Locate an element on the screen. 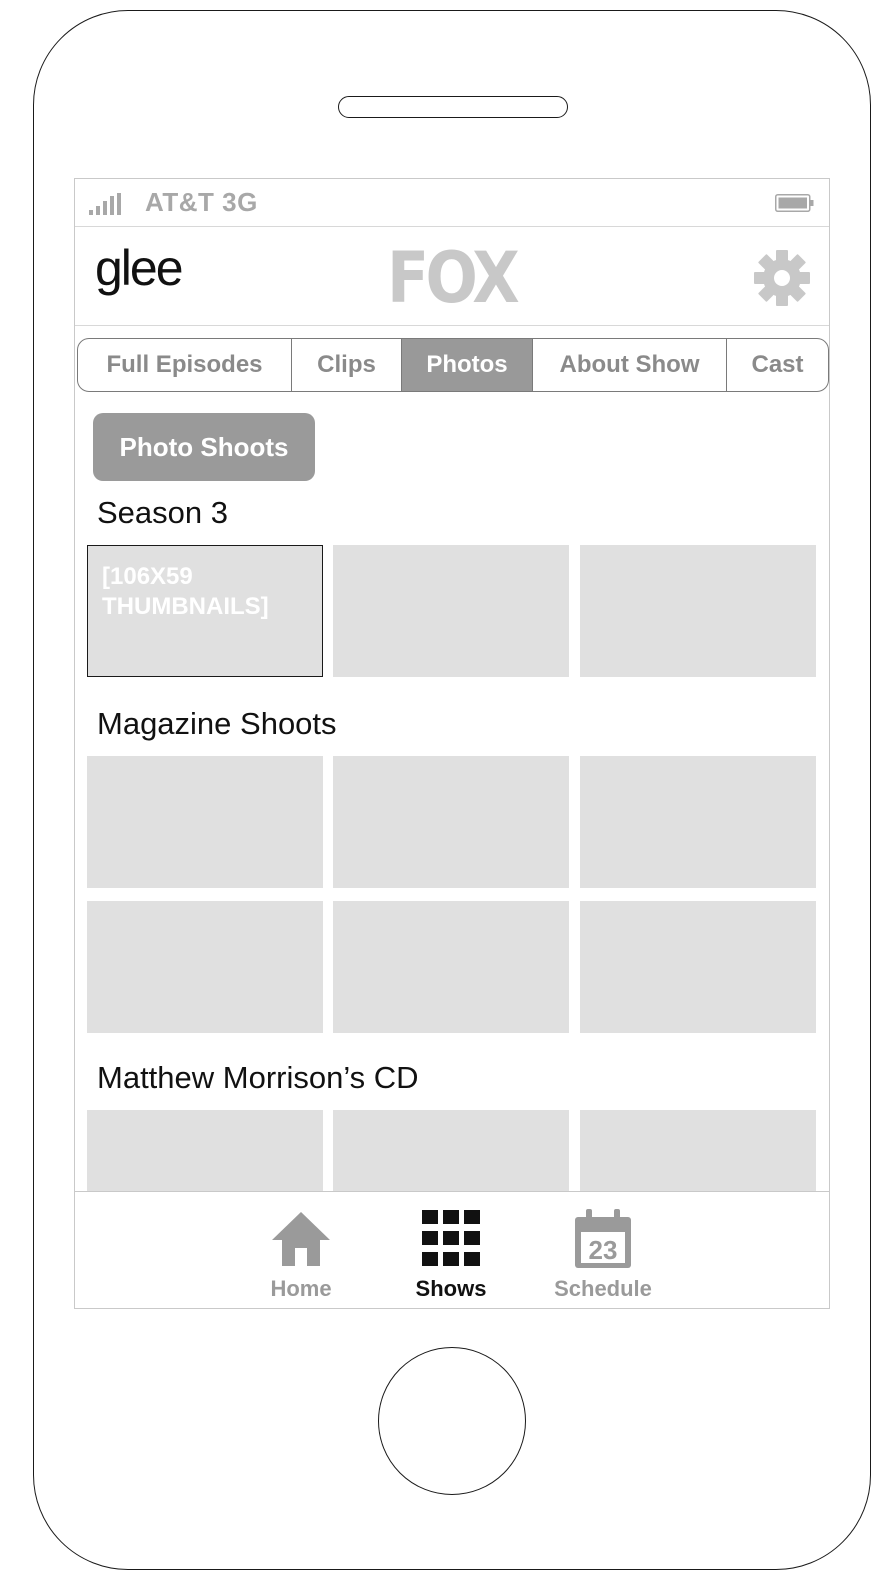 Image resolution: width=879 pixels, height=1570 pixels. bottom-tab-shows: Shows is located at coordinates (451, 1250).